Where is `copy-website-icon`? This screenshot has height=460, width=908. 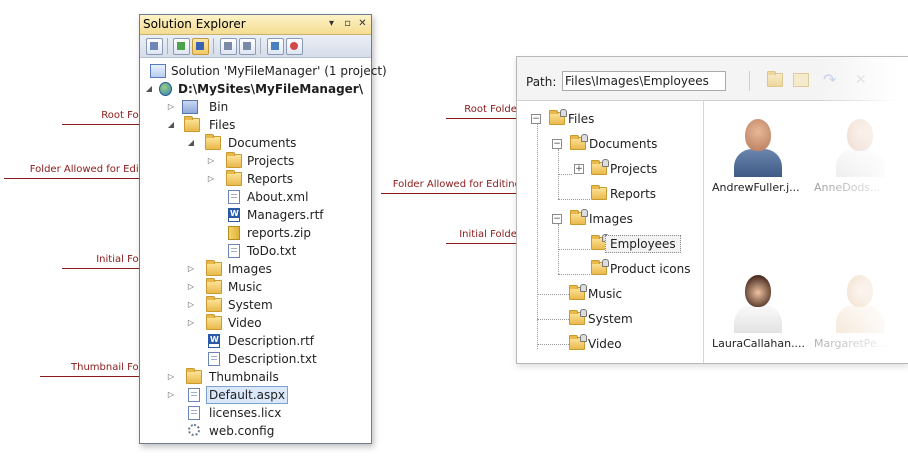 copy-website-icon is located at coordinates (275, 46).